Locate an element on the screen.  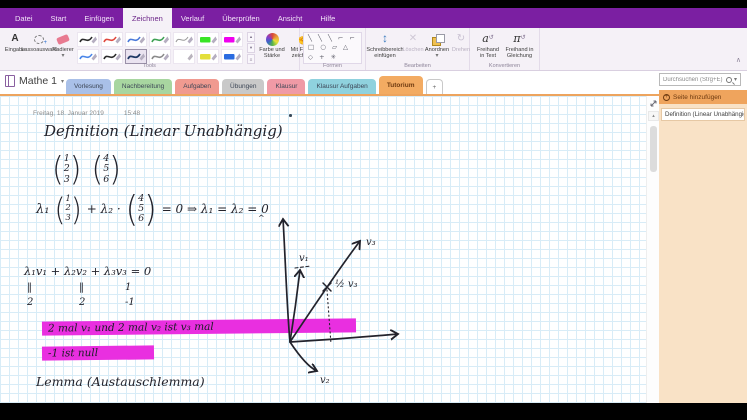
freihand-text-button: Freihand in Text is located at coordinates (488, 46).